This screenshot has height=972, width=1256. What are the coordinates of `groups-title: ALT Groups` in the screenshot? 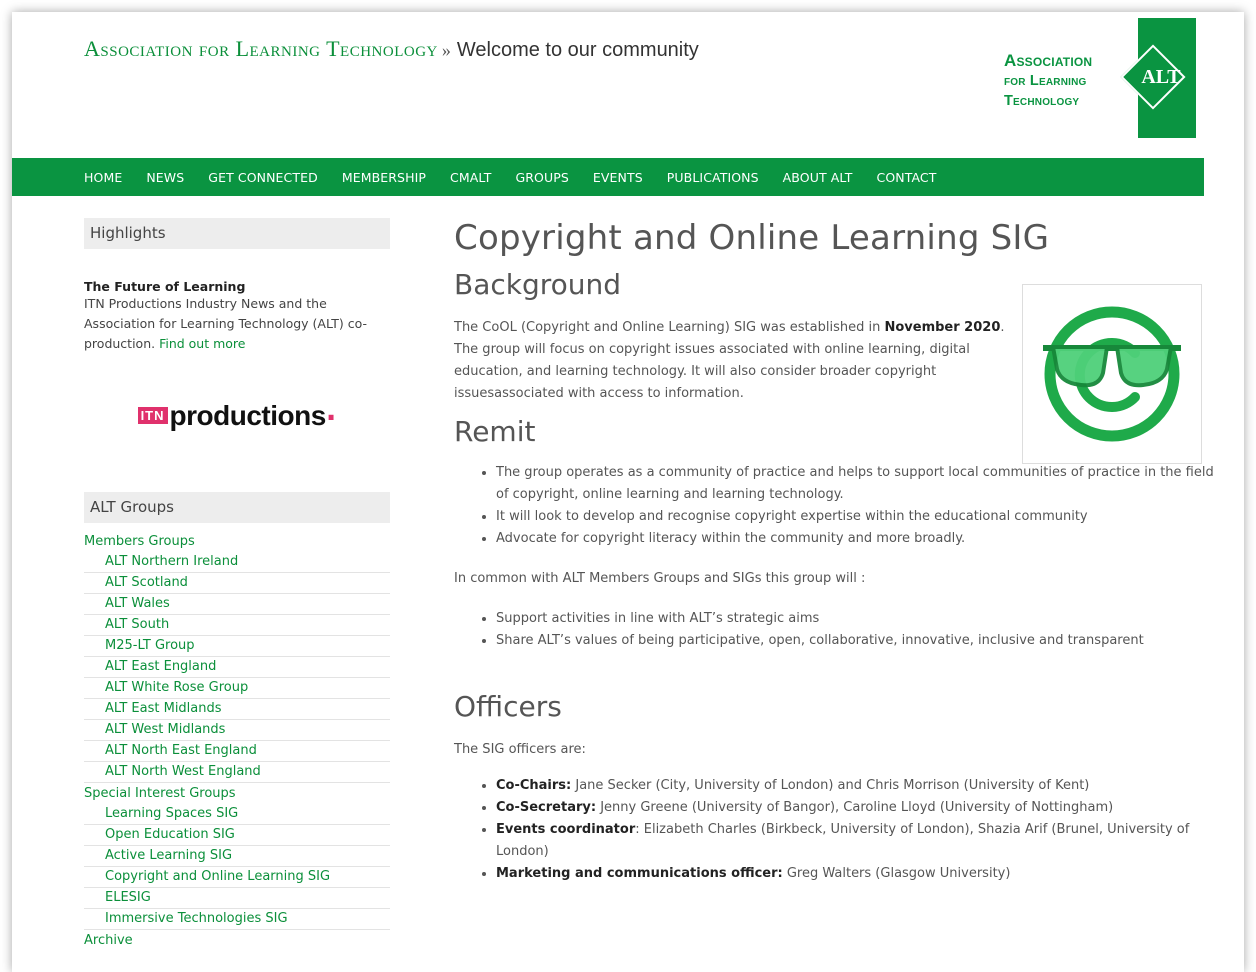 It's located at (237, 507).